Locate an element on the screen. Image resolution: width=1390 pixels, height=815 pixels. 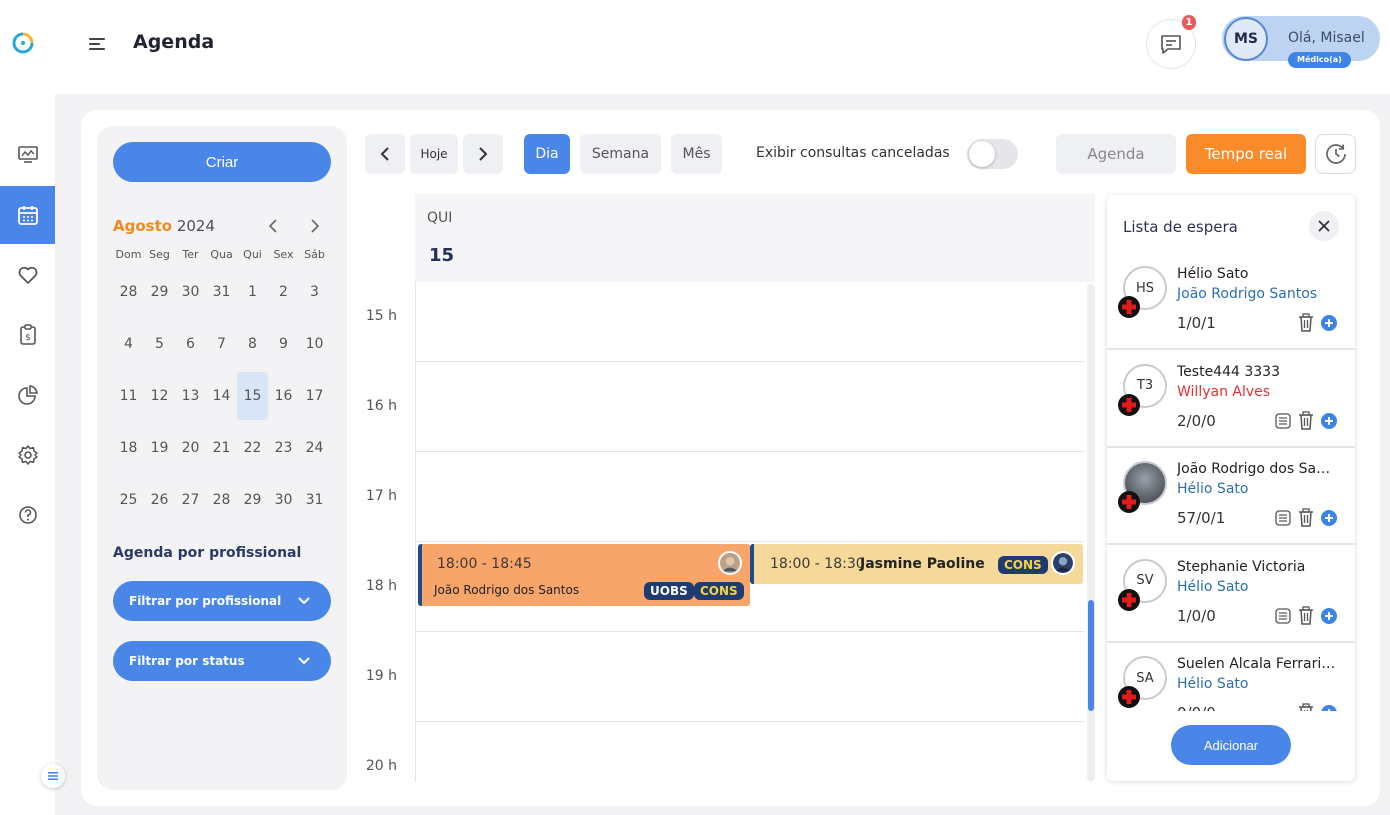
calendar-day: 23 is located at coordinates (283, 448).